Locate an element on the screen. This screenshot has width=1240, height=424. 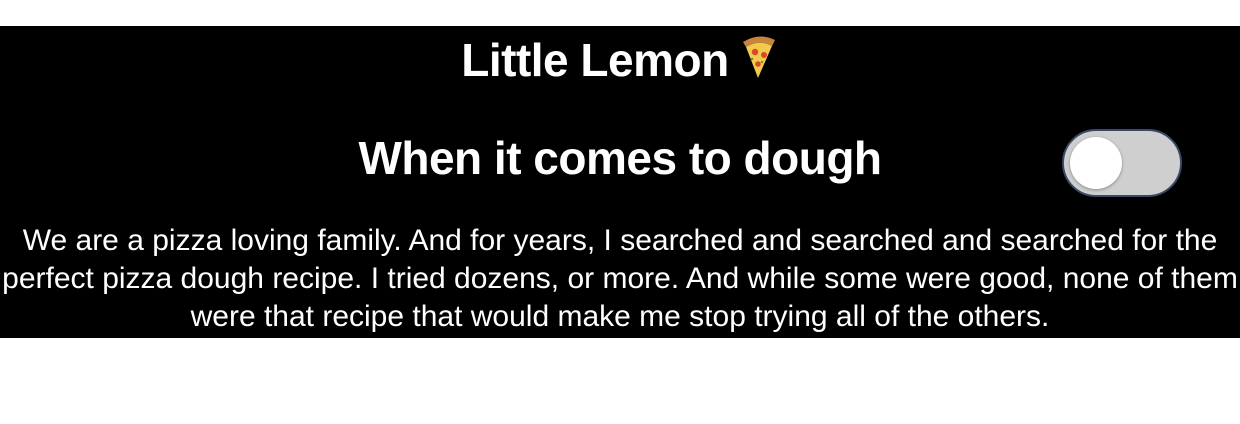
app-title-row: Little Lemon is located at coordinates (620, 59).